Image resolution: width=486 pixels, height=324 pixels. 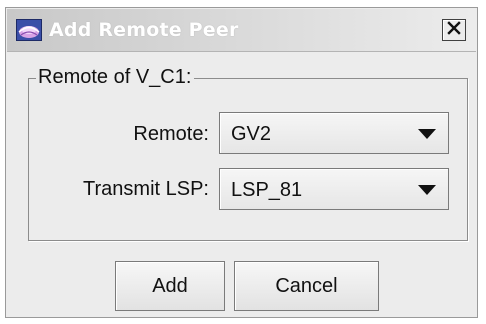 What do you see at coordinates (171, 134) in the screenshot?
I see `remote-label: Remote:` at bounding box center [171, 134].